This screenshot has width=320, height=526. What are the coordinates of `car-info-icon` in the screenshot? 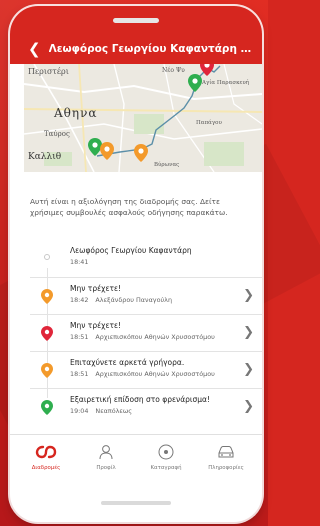 It's located at (226, 452).